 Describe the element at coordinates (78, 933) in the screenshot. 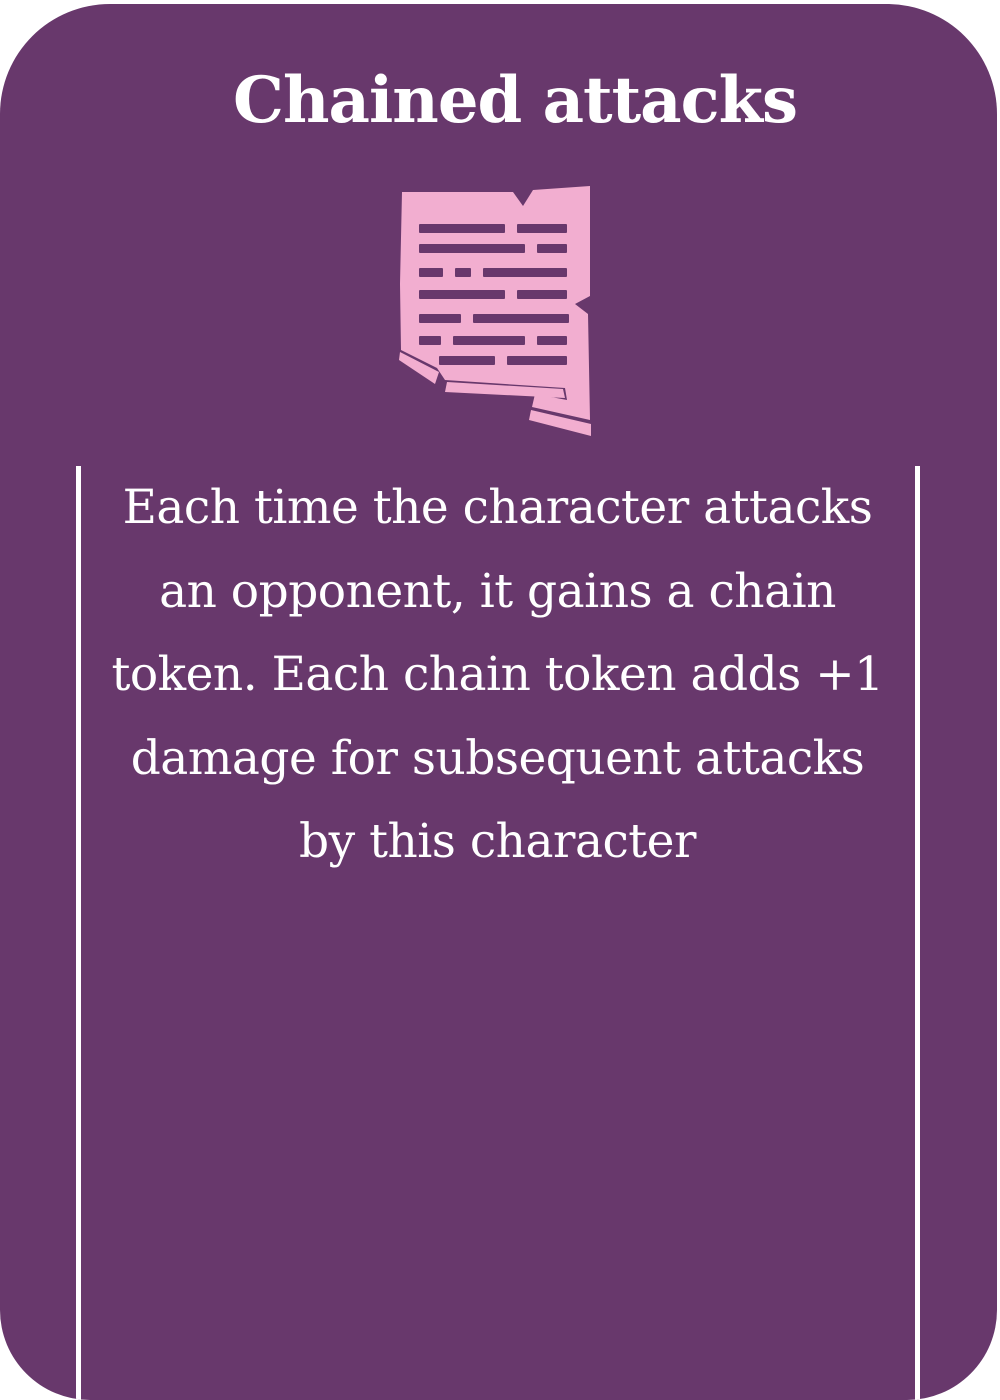

I see `left-border-rule` at that location.